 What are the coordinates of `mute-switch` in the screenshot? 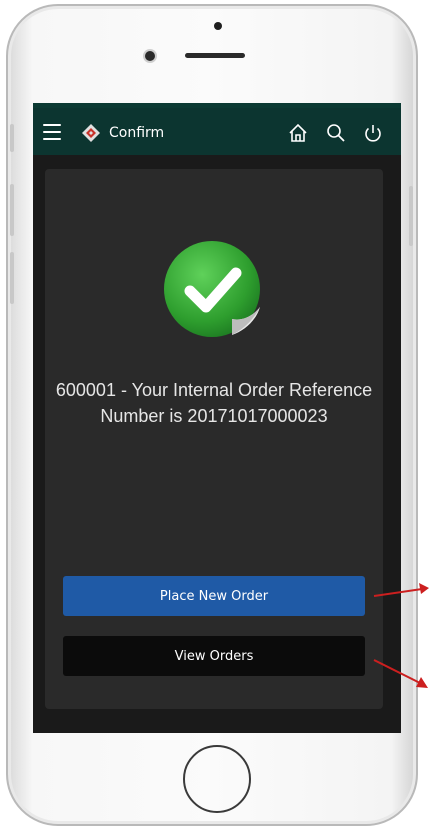 It's located at (12, 138).